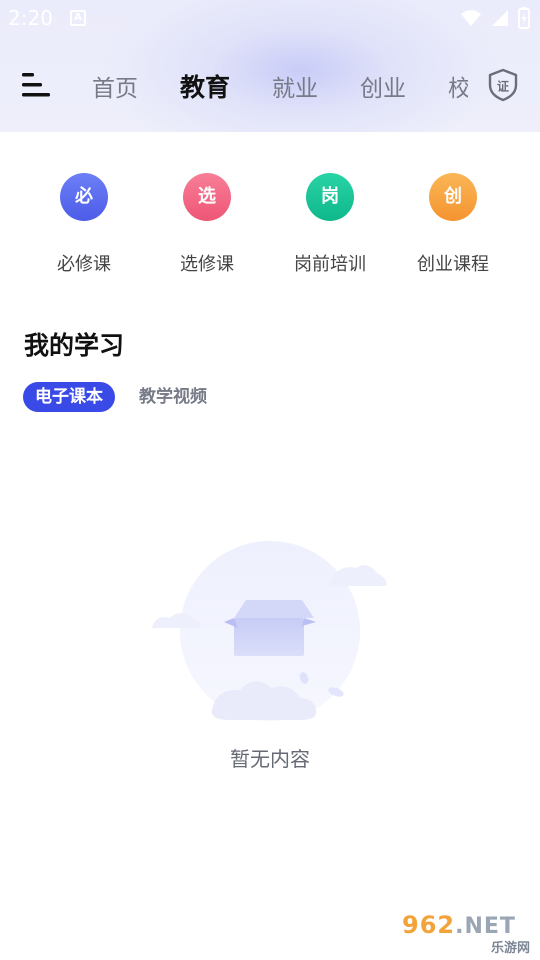 The width and height of the screenshot is (540, 960). Describe the element at coordinates (500, 18) in the screenshot. I see `cellular-signal-icon` at that location.